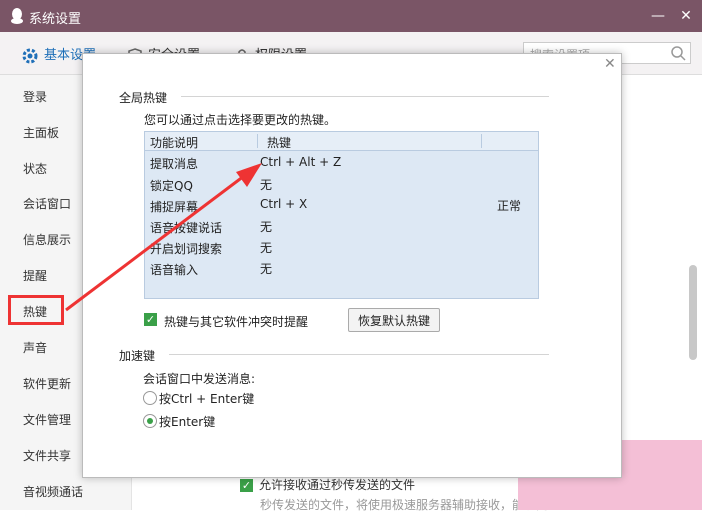 The height and width of the screenshot is (513, 702). What do you see at coordinates (174, 143) in the screenshot?
I see `col-header-function: 功能说明` at bounding box center [174, 143].